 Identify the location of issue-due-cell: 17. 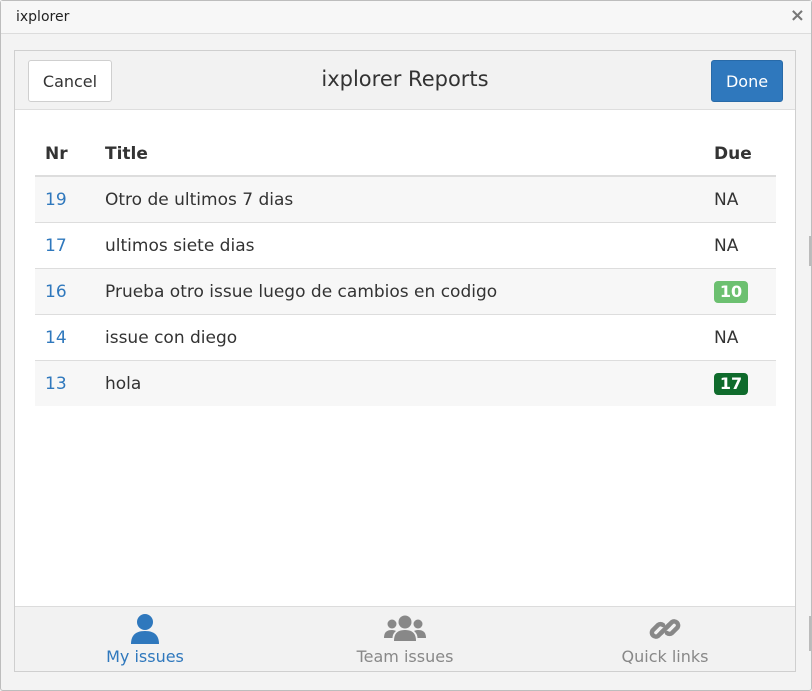
(740, 383).